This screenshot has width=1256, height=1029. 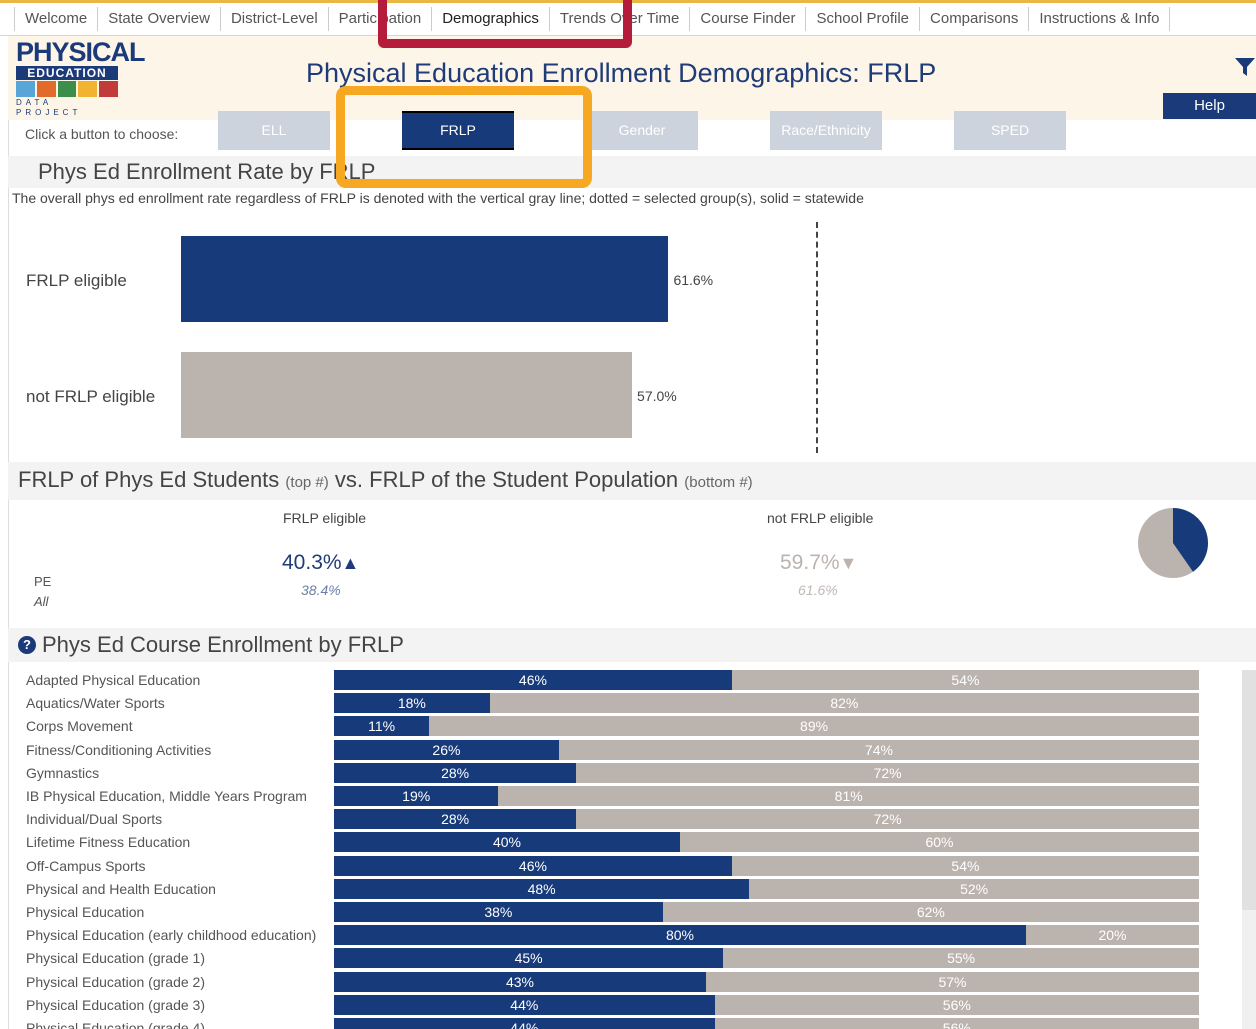 I want to click on course-bar: 48% 52%, so click(x=766, y=888).